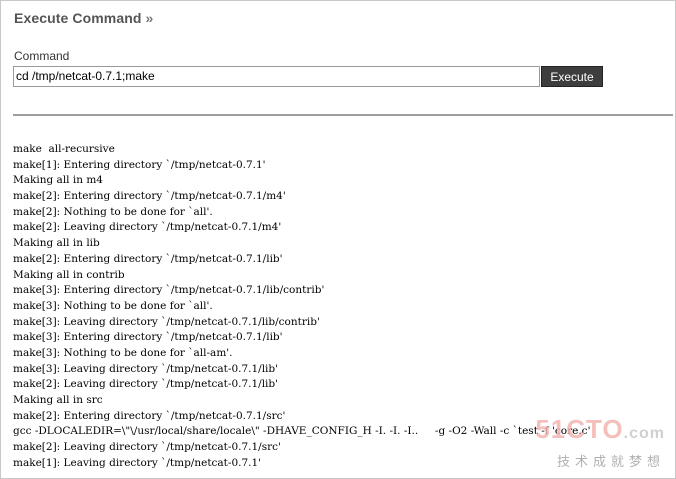  Describe the element at coordinates (78, 18) in the screenshot. I see `page-title-text: Execute Command` at that location.